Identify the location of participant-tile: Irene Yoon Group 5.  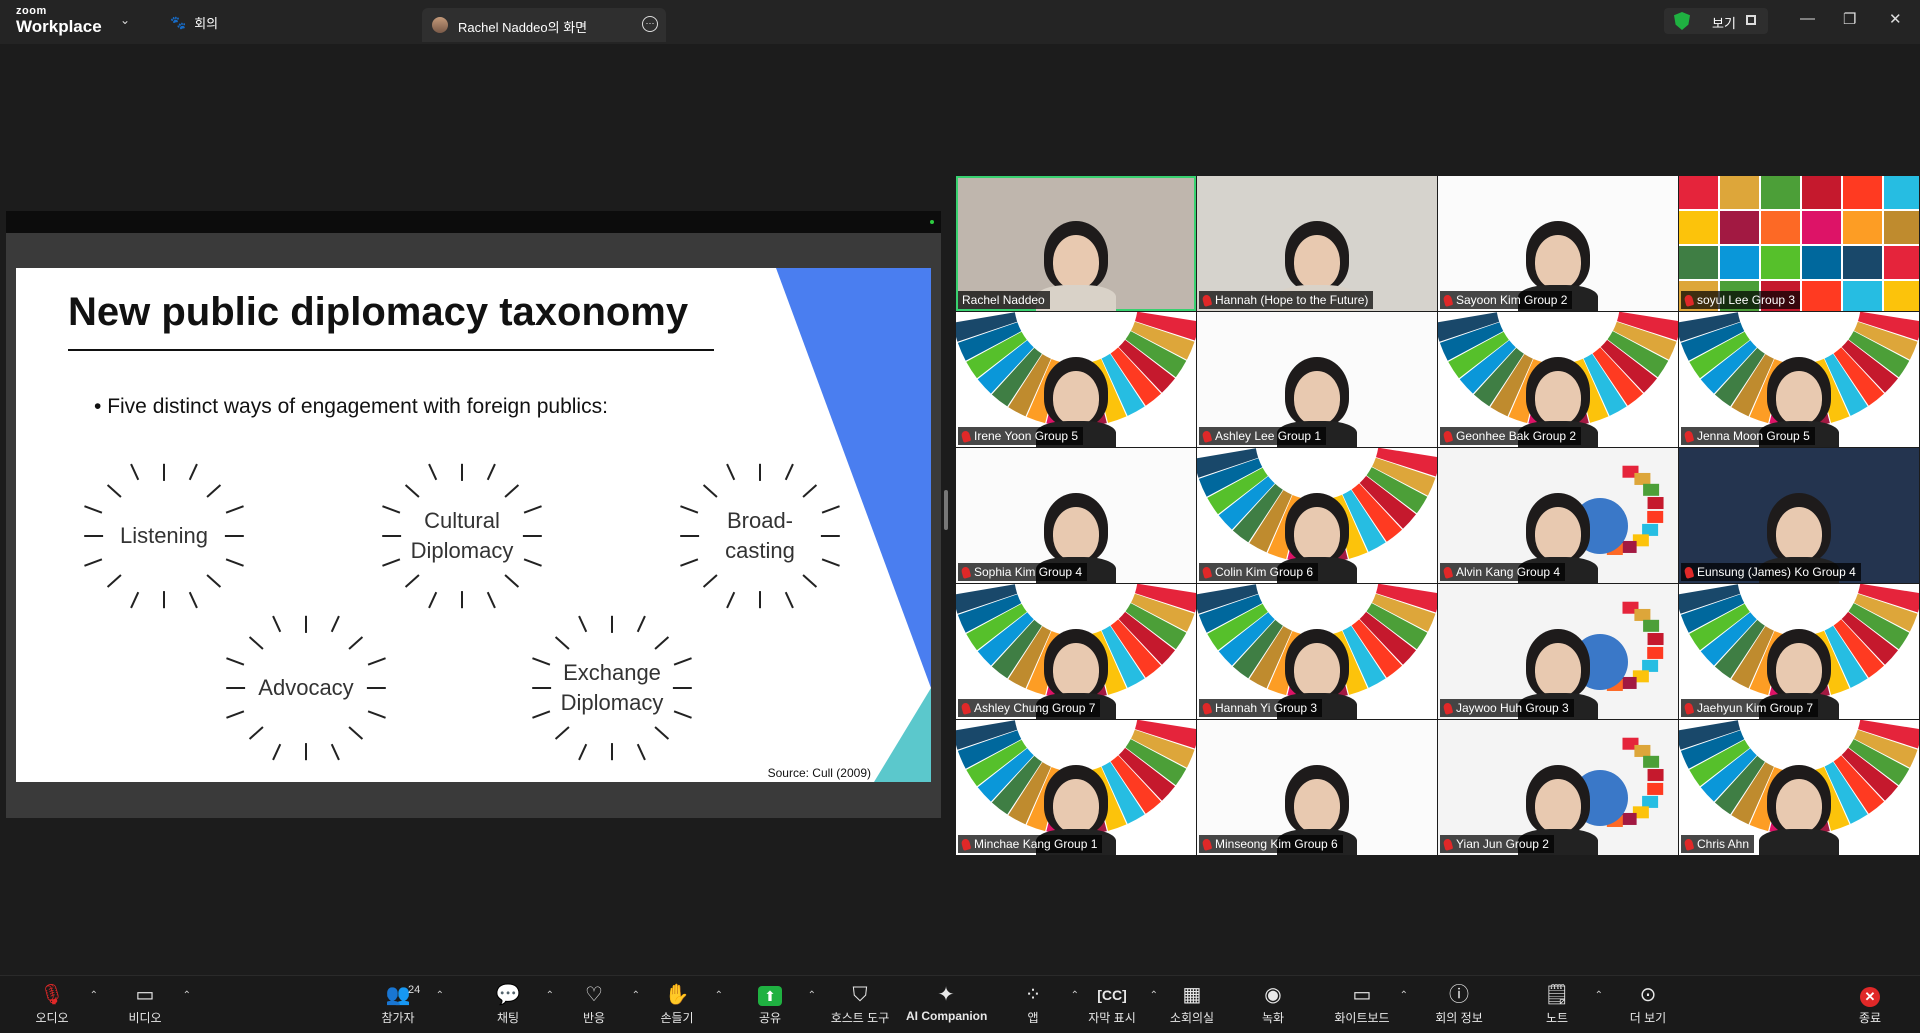
(1076, 379).